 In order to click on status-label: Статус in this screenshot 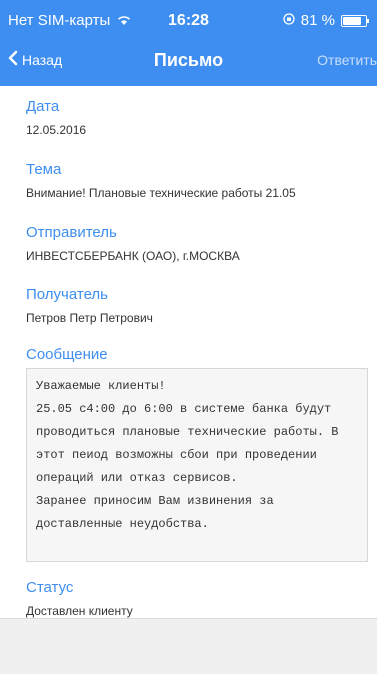, I will do `click(50, 587)`.